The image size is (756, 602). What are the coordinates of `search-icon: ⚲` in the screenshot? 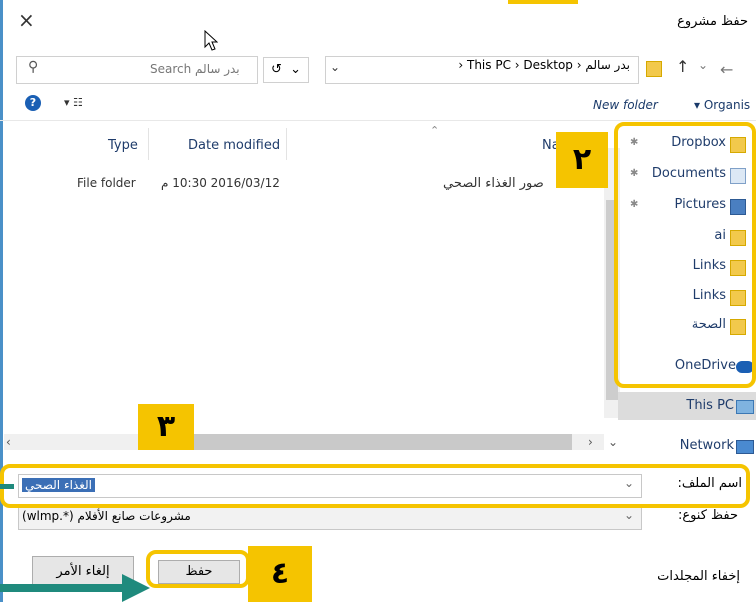 It's located at (33, 67).